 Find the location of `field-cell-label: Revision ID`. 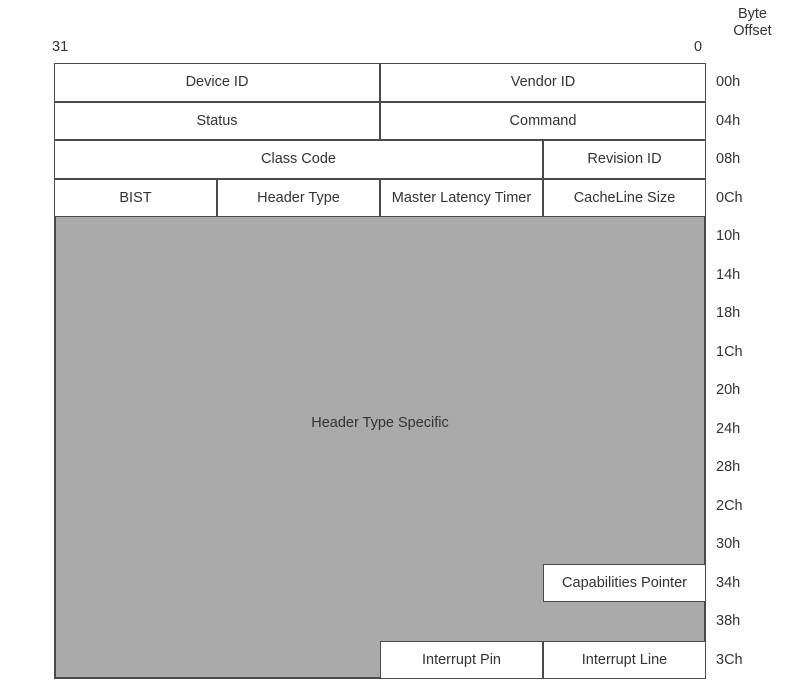

field-cell-label: Revision ID is located at coordinates (624, 159).